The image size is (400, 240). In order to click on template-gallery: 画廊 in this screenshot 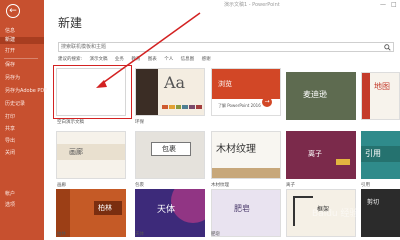, I will do `click(91, 155)`.